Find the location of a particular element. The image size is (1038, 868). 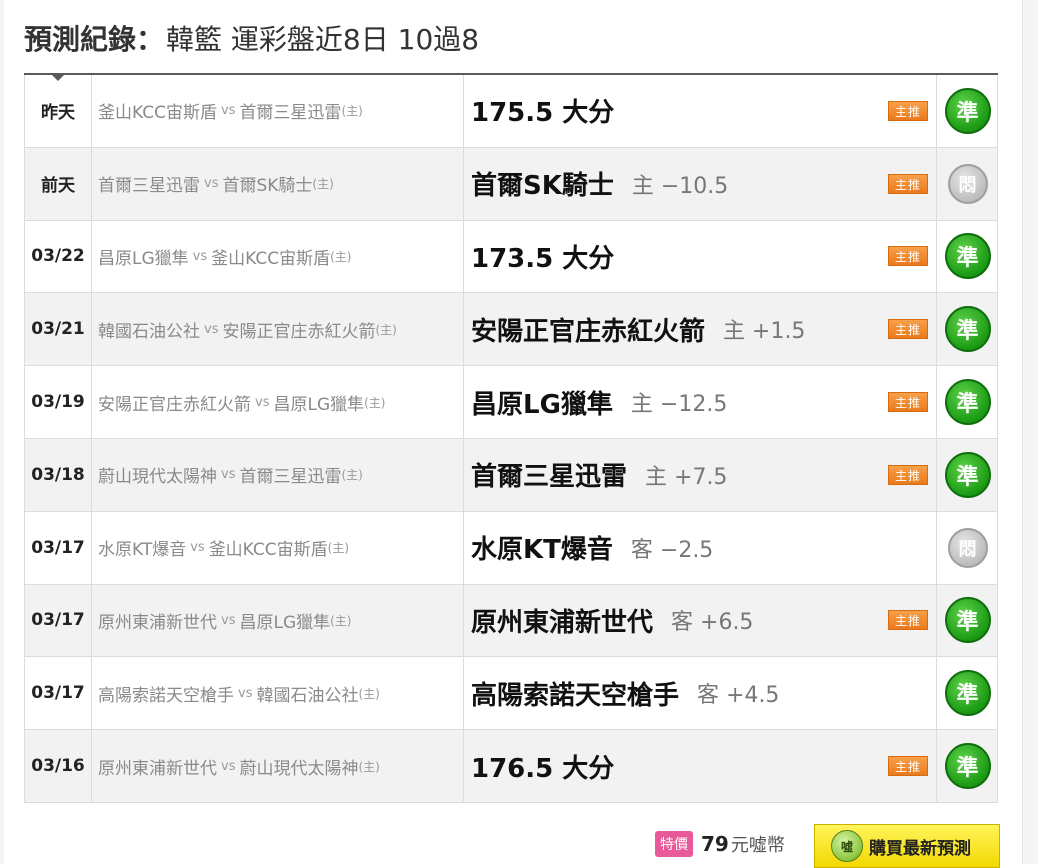

row-matchup: 高陽索諾天空槍手 vs 韓國石油公社 (主) is located at coordinates (278, 693).